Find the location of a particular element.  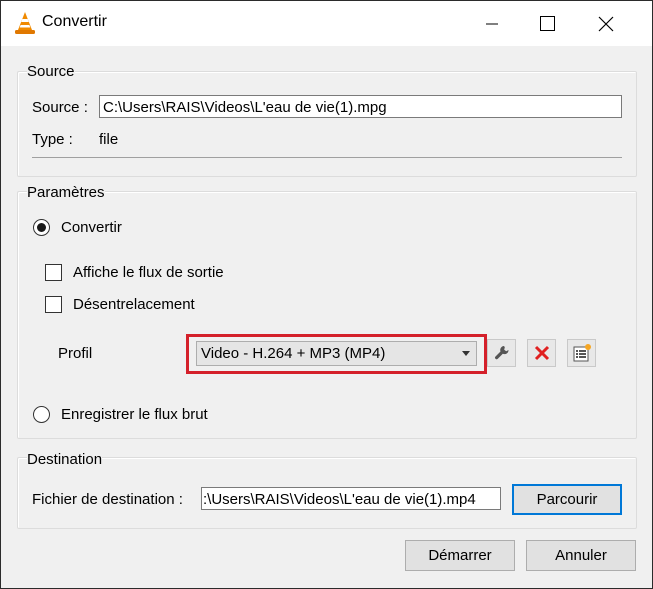

destination-path-input: :\Users\RAIS\Videos\L'eau de vie(1).mp4 is located at coordinates (351, 498).